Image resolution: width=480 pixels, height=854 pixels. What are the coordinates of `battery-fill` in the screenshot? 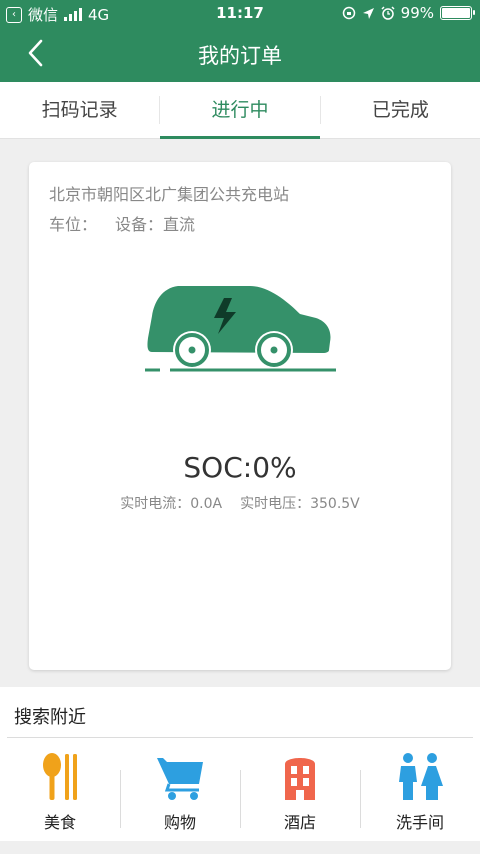 It's located at (456, 13).